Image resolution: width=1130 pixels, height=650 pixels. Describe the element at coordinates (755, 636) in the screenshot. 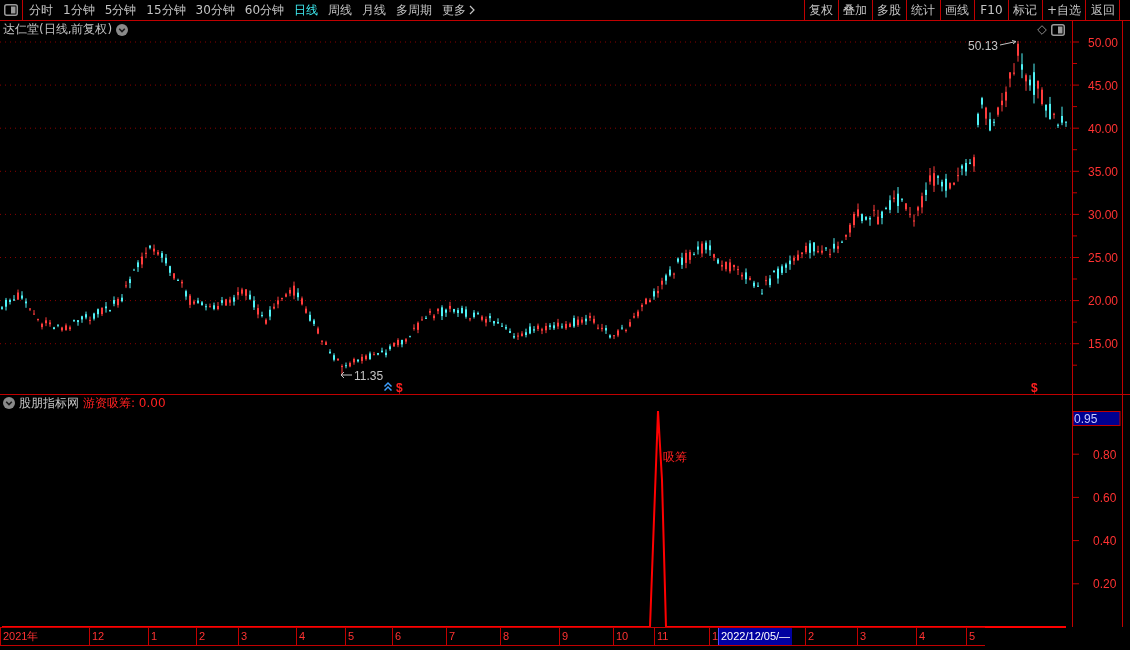

I see `cursor-date-label: 2022/12/05/—` at that location.